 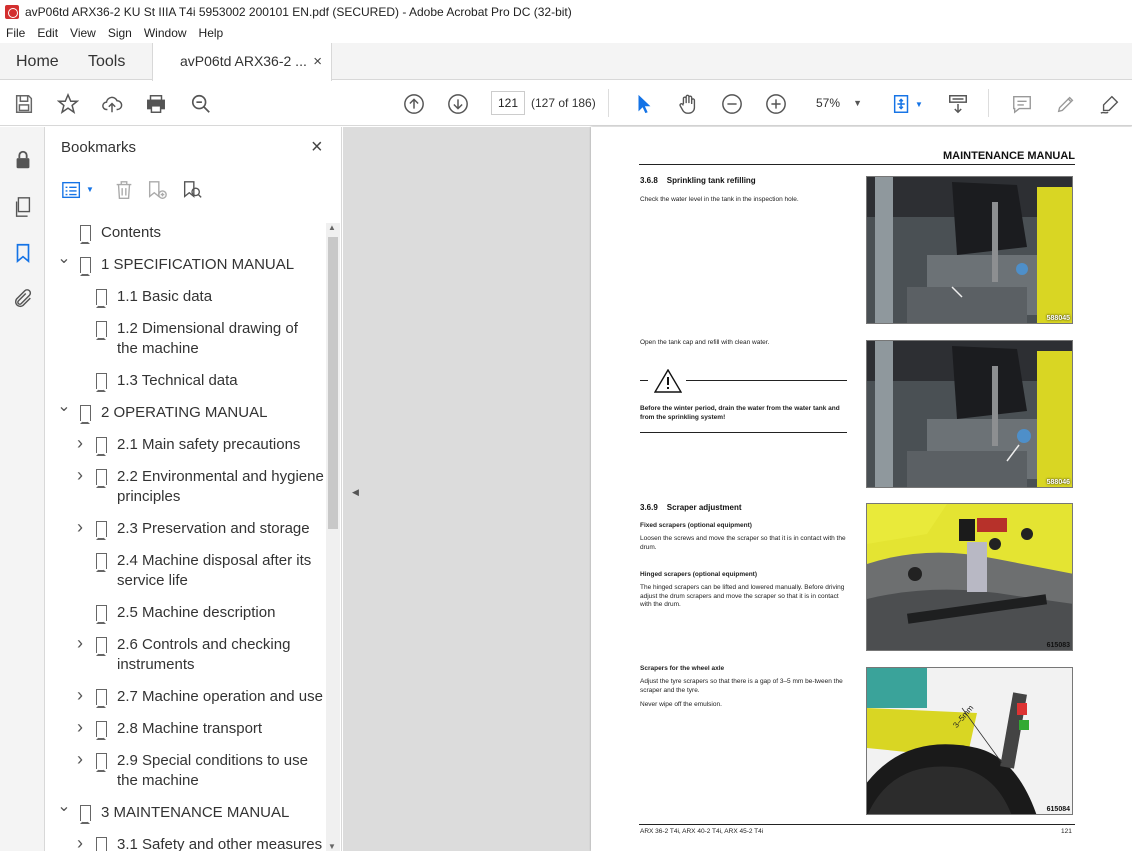 I want to click on bookmark-options-icon, so click(x=72, y=192).